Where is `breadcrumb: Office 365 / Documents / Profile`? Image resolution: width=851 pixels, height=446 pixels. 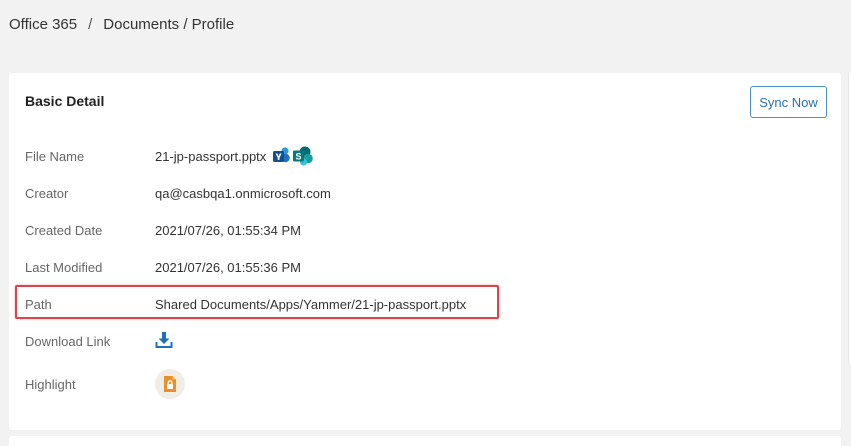
breadcrumb: Office 365 / Documents / Profile is located at coordinates (121, 24).